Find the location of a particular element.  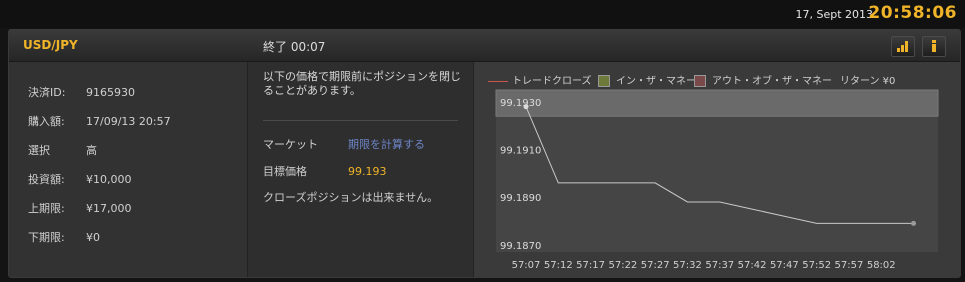

target-label: 目標価格 is located at coordinates (285, 171).